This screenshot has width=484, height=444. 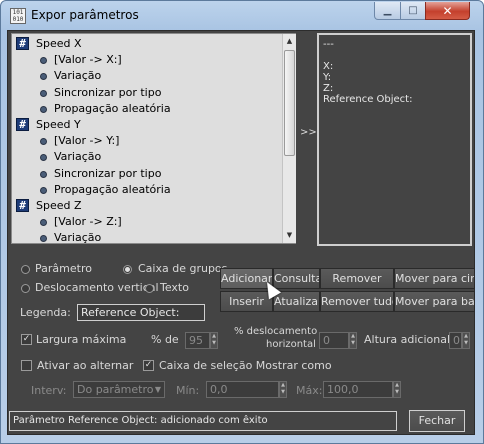 I want to click on caixa-selecao-label: Caixa de seleção Mostrar como, so click(x=245, y=365).